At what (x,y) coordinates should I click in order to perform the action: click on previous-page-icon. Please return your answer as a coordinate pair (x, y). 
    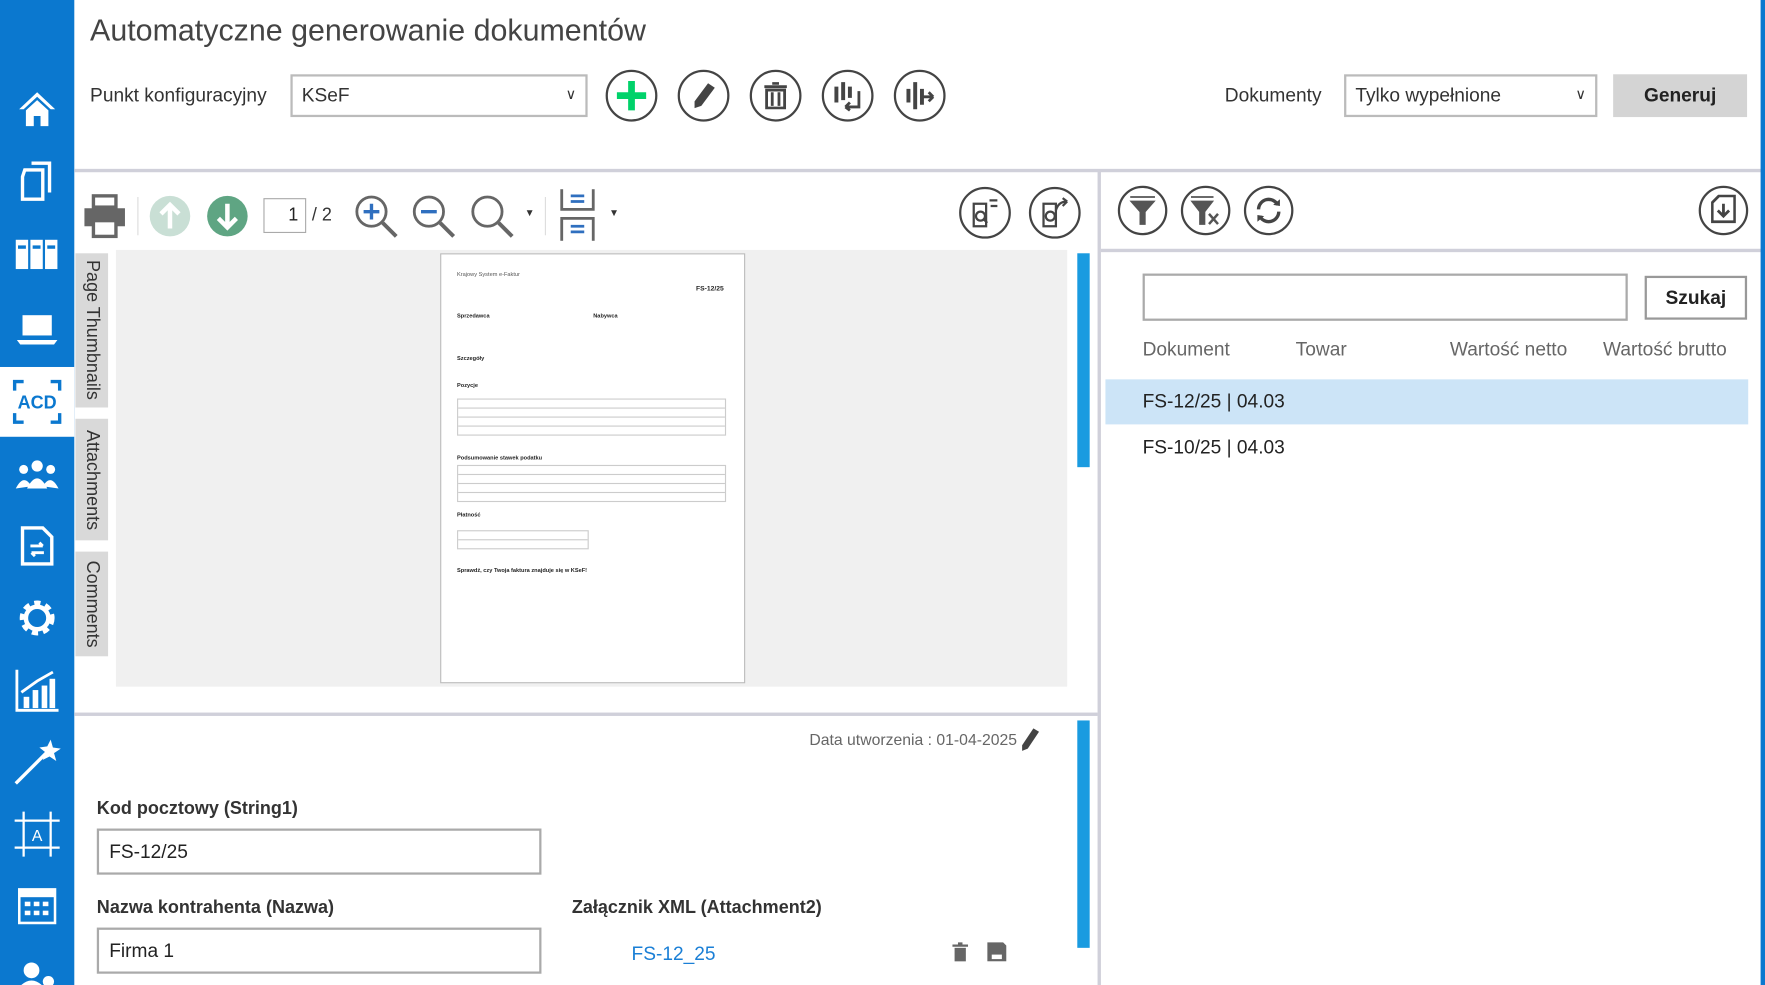
    Looking at the image, I should click on (170, 216).